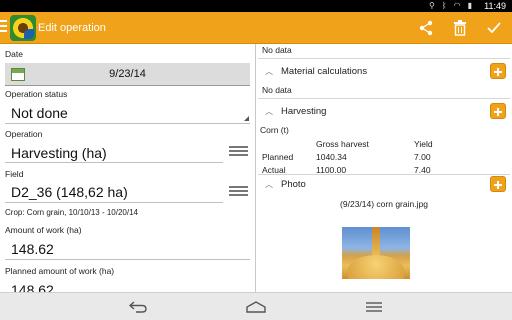 Image resolution: width=512 pixels, height=320 pixels. What do you see at coordinates (498, 111) in the screenshot?
I see `add-harvest-button` at bounding box center [498, 111].